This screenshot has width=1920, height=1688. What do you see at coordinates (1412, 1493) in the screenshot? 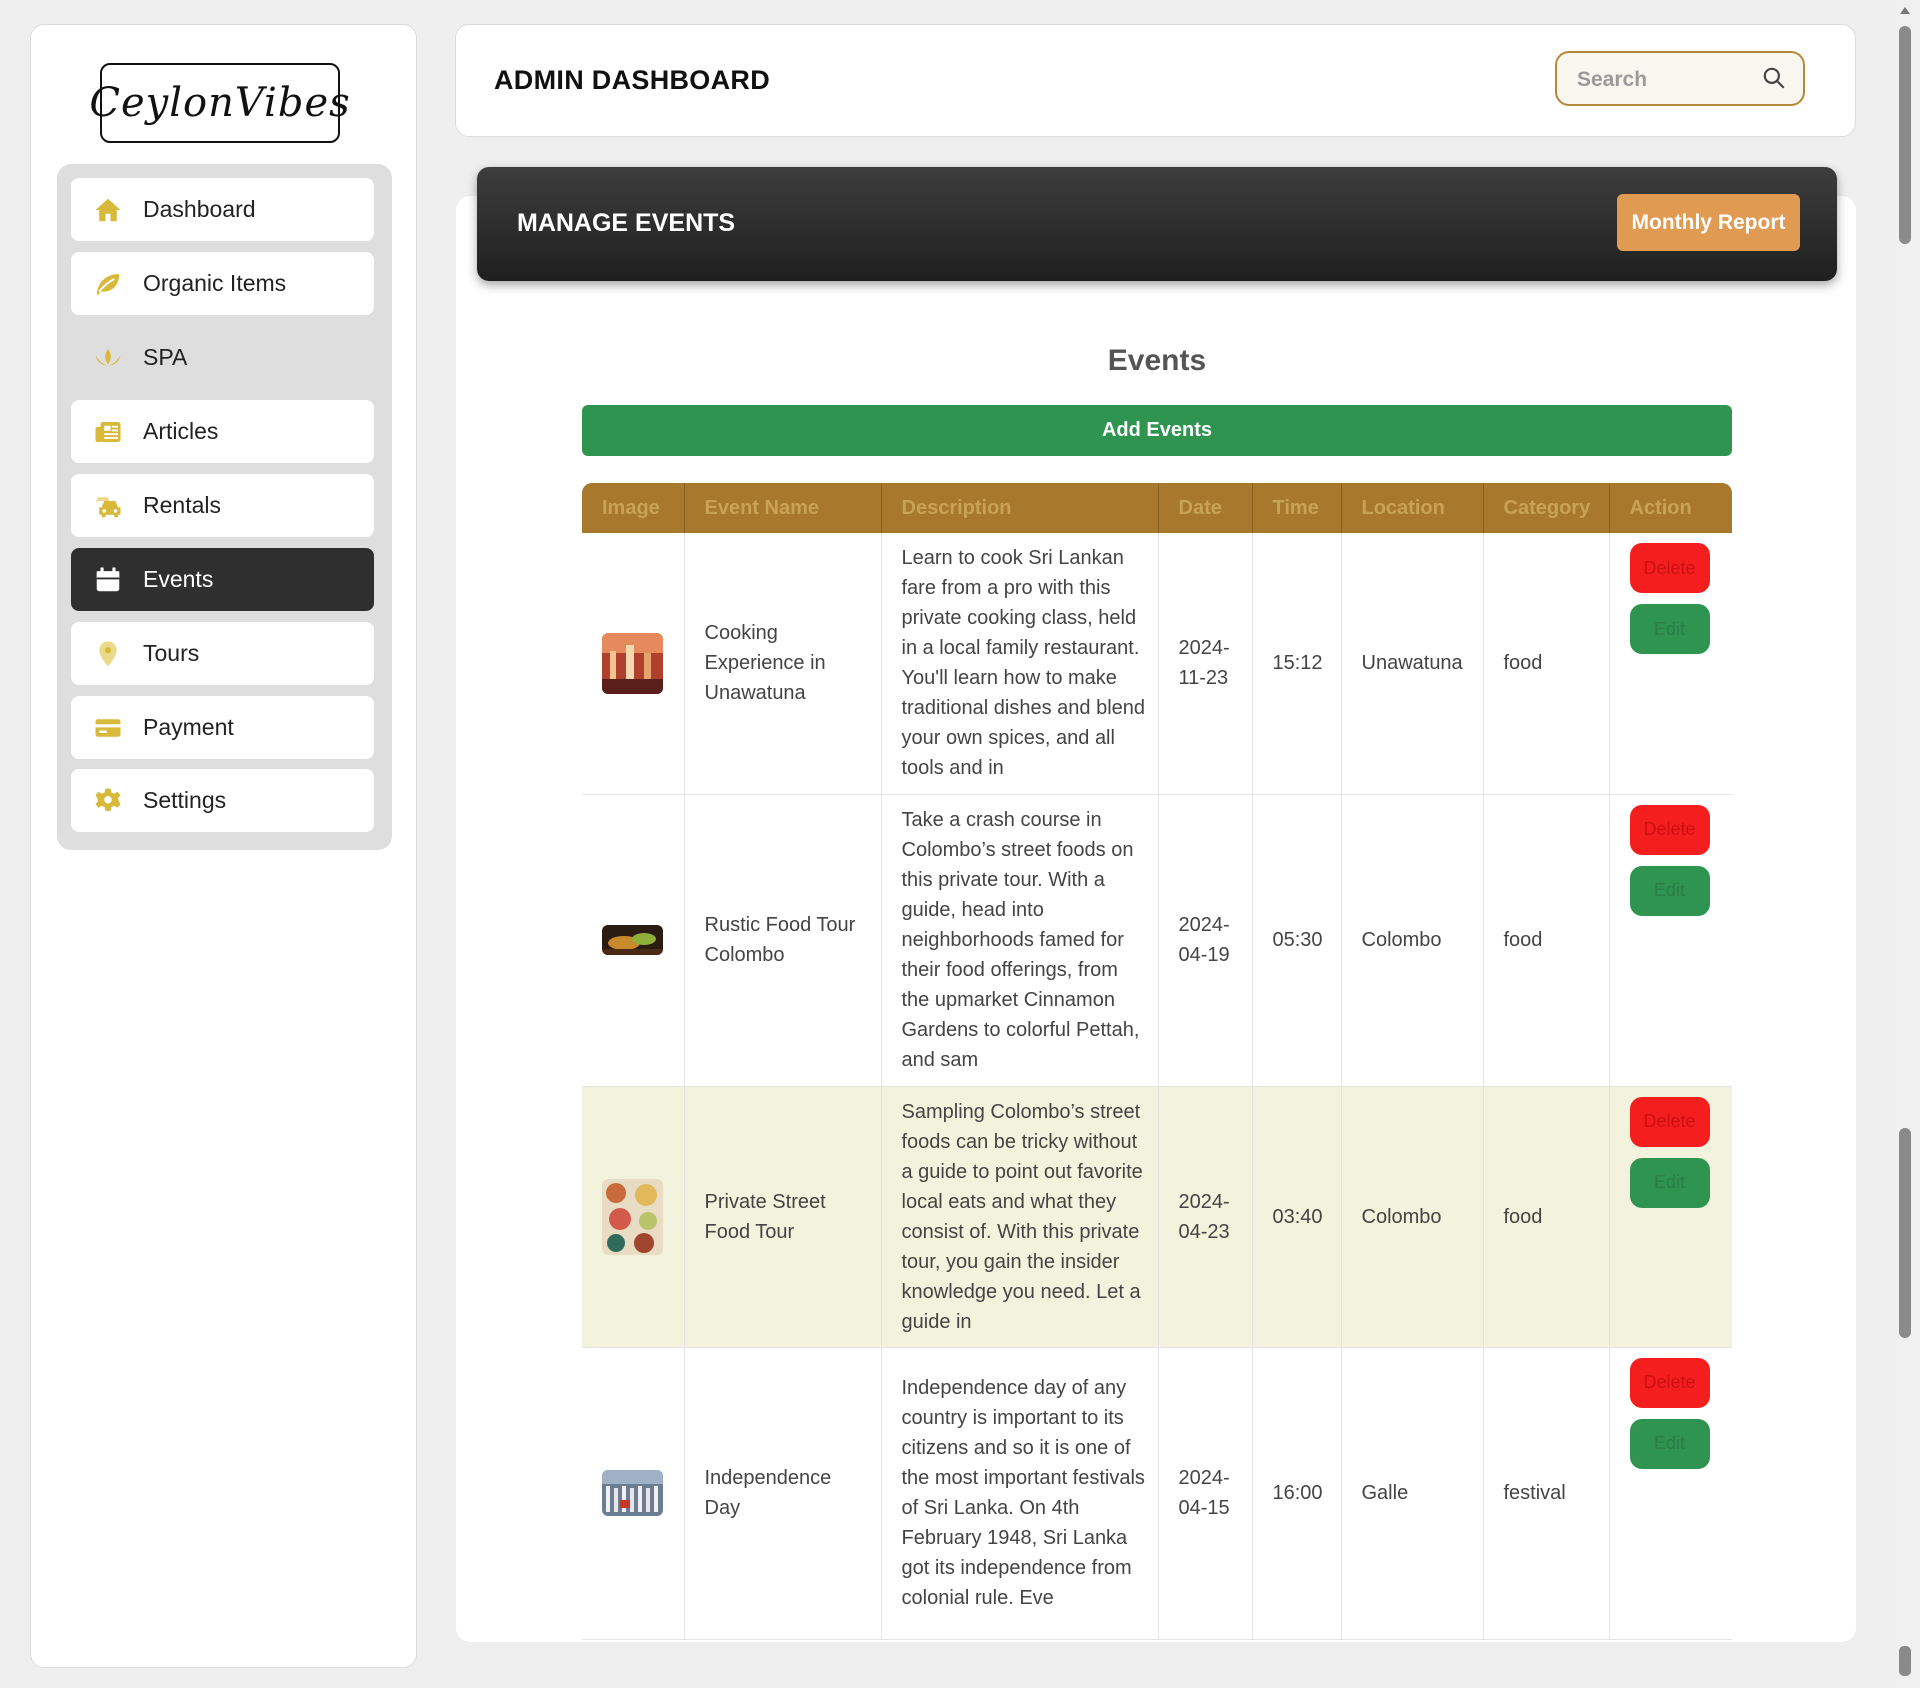
I see `location-cell: Galle` at bounding box center [1412, 1493].